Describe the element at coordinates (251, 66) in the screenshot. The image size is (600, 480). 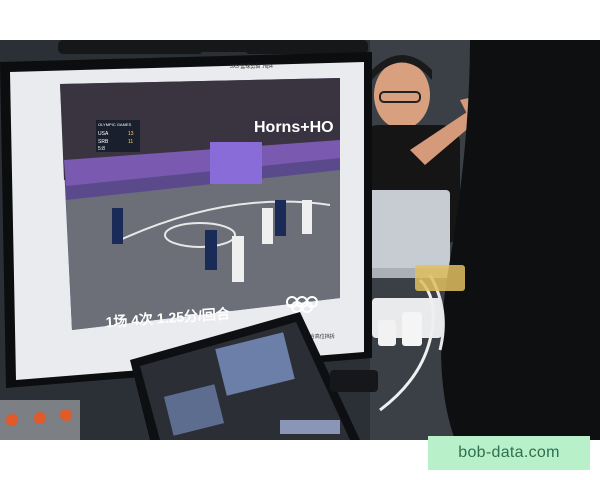
I see `monitor-window-title: 3X3 篮球剪辑 .mp4` at that location.